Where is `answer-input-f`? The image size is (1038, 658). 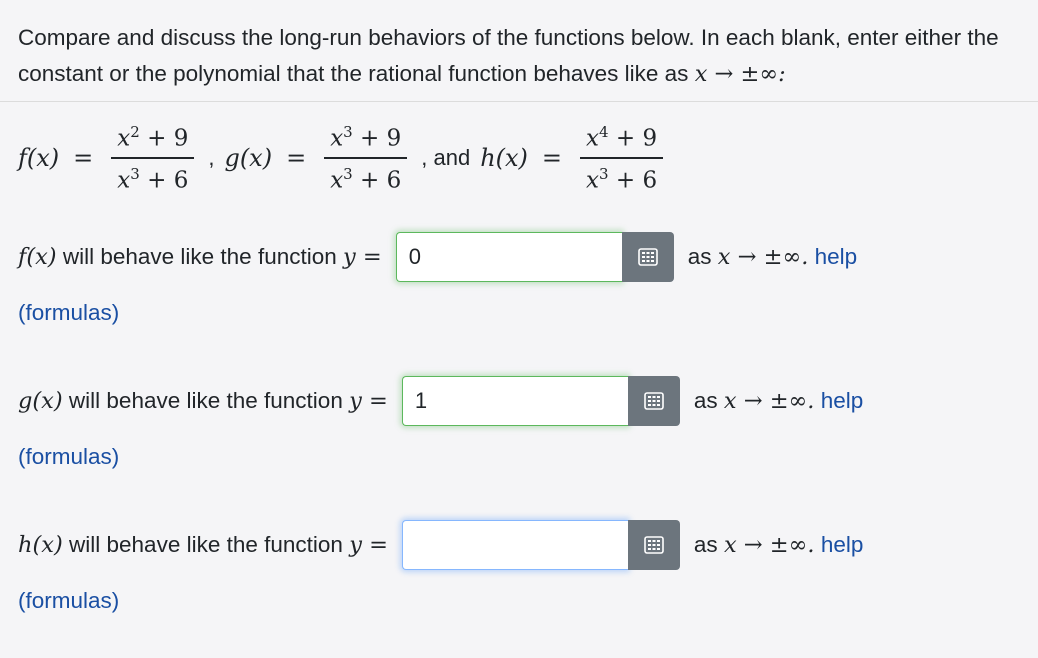
answer-input-f is located at coordinates (508, 257).